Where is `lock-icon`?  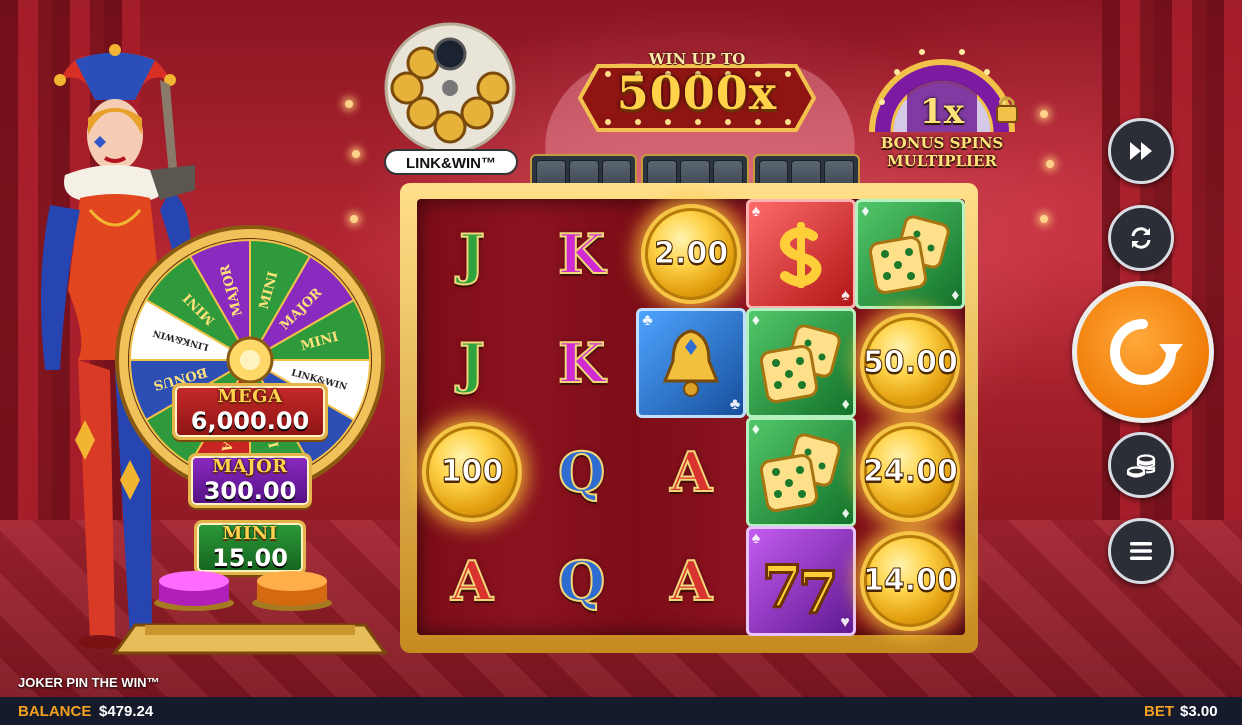 lock-icon is located at coordinates (1007, 109).